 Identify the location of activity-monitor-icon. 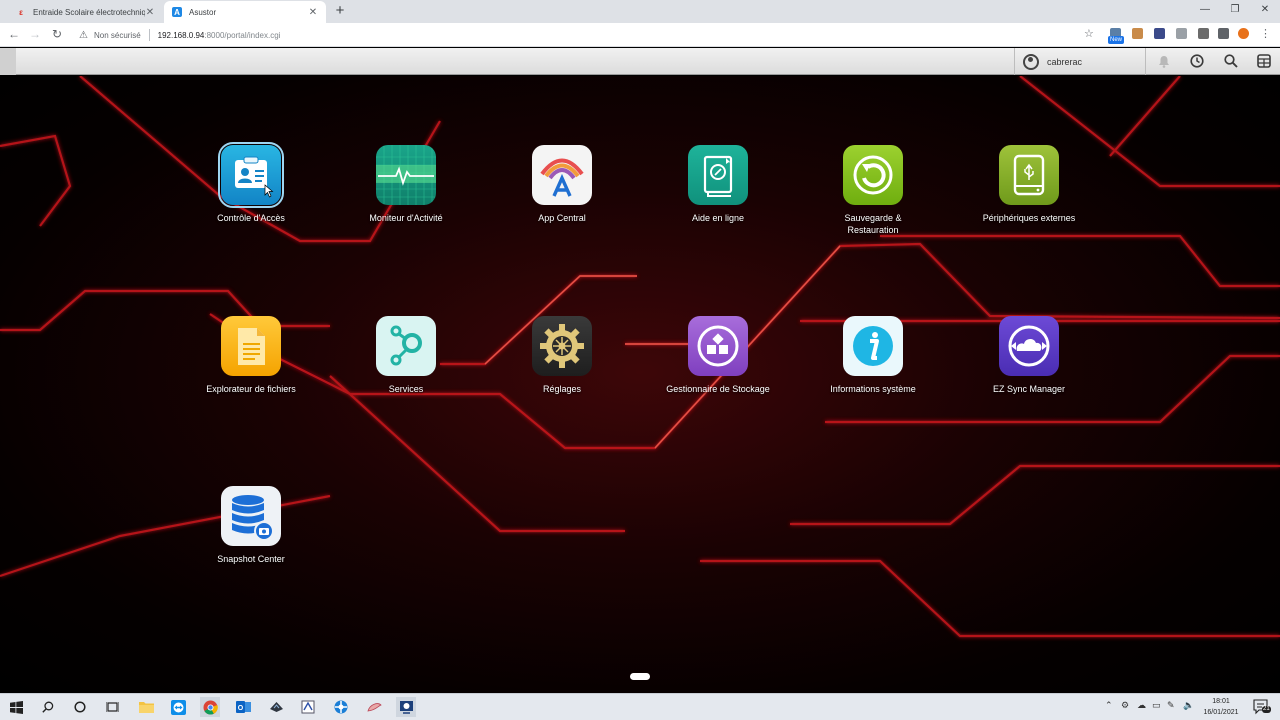
(406, 175).